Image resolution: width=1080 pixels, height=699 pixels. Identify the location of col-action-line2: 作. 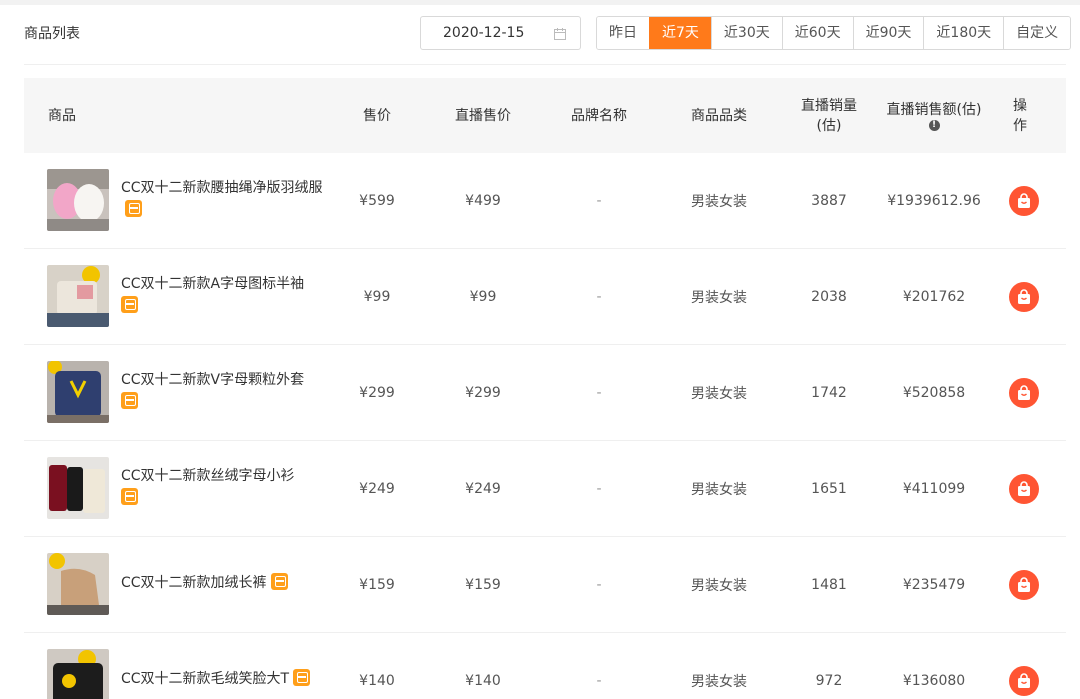
(1020, 125).